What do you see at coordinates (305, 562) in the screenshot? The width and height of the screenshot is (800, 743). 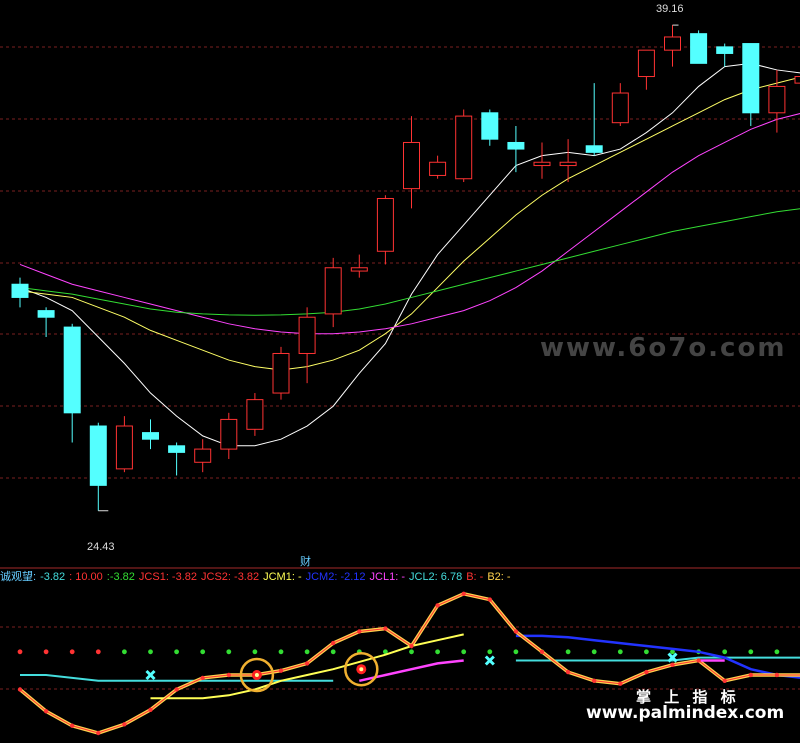 I see `sub-panel-label: 财` at bounding box center [305, 562].